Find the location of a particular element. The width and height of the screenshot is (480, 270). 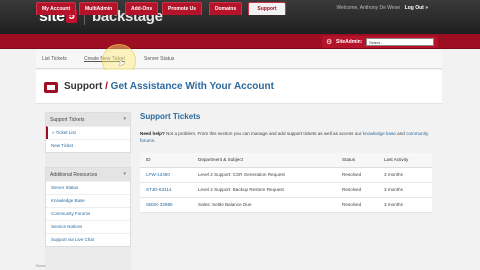

nav-tab-my-account: My Account is located at coordinates (56, 8).